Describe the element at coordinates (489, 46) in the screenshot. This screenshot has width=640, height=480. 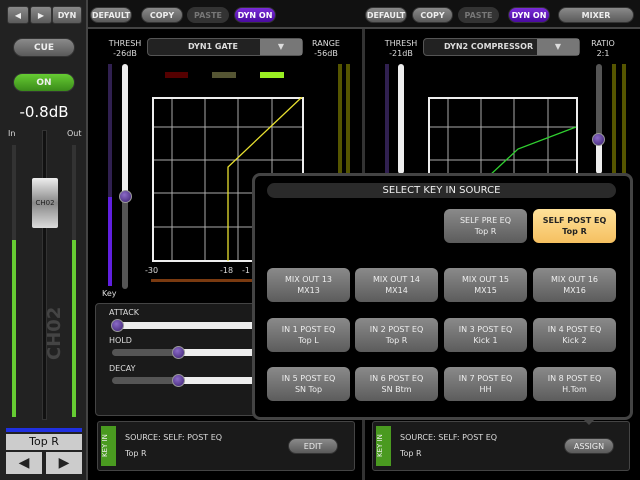
I see `dyn2-type: DYN2 COMPRESSOR` at that location.